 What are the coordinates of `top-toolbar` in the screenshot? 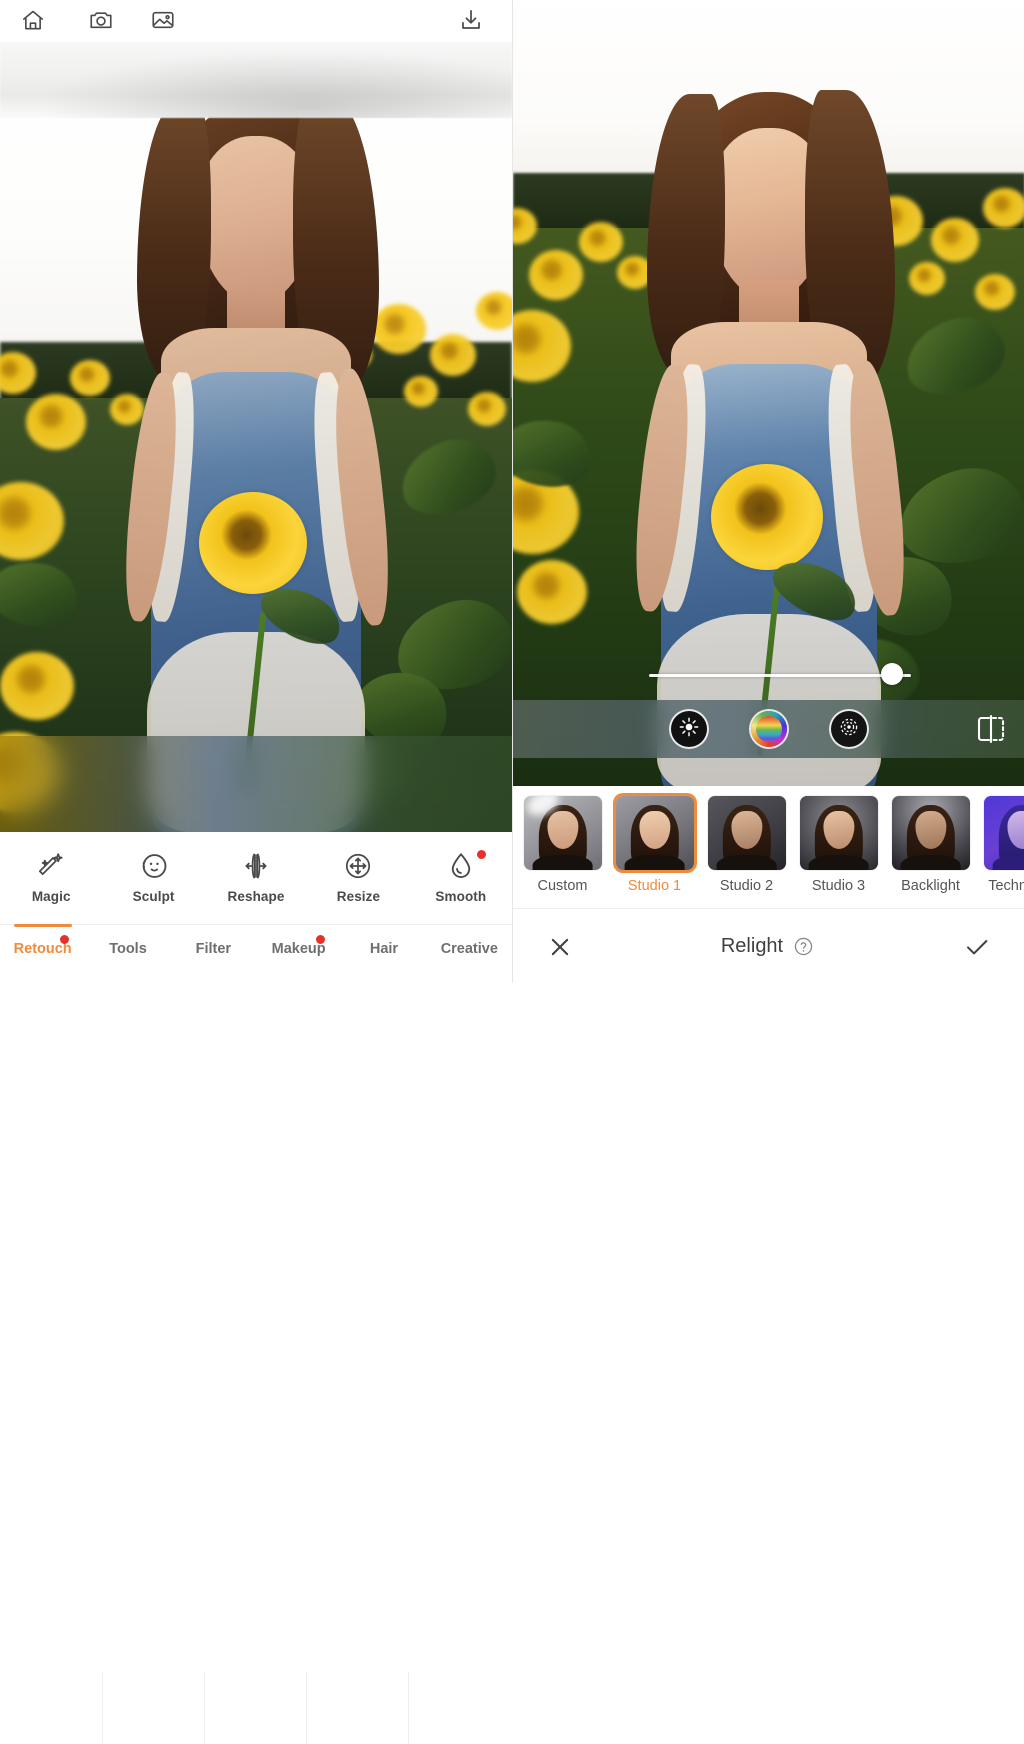 It's located at (256, 21).